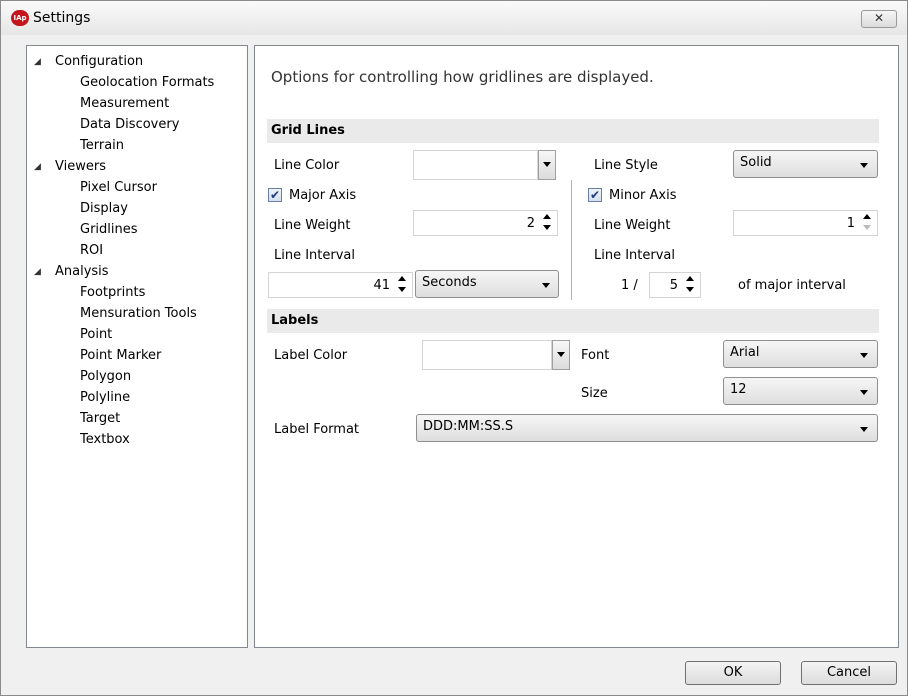  Describe the element at coordinates (105, 440) in the screenshot. I see `tree-item-textbox: Textbox` at that location.